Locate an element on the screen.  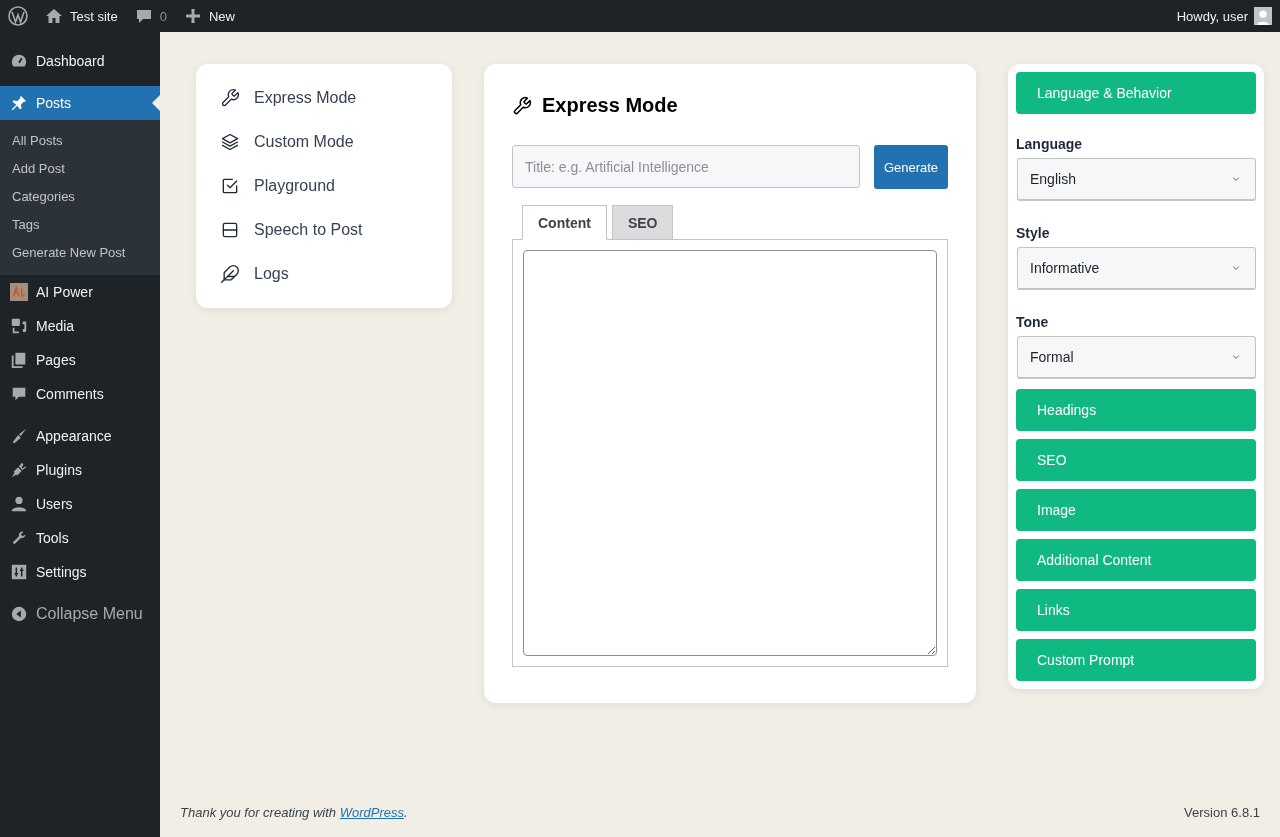
title-field: Title: e.g. Artificial Intelligence is located at coordinates (686, 166).